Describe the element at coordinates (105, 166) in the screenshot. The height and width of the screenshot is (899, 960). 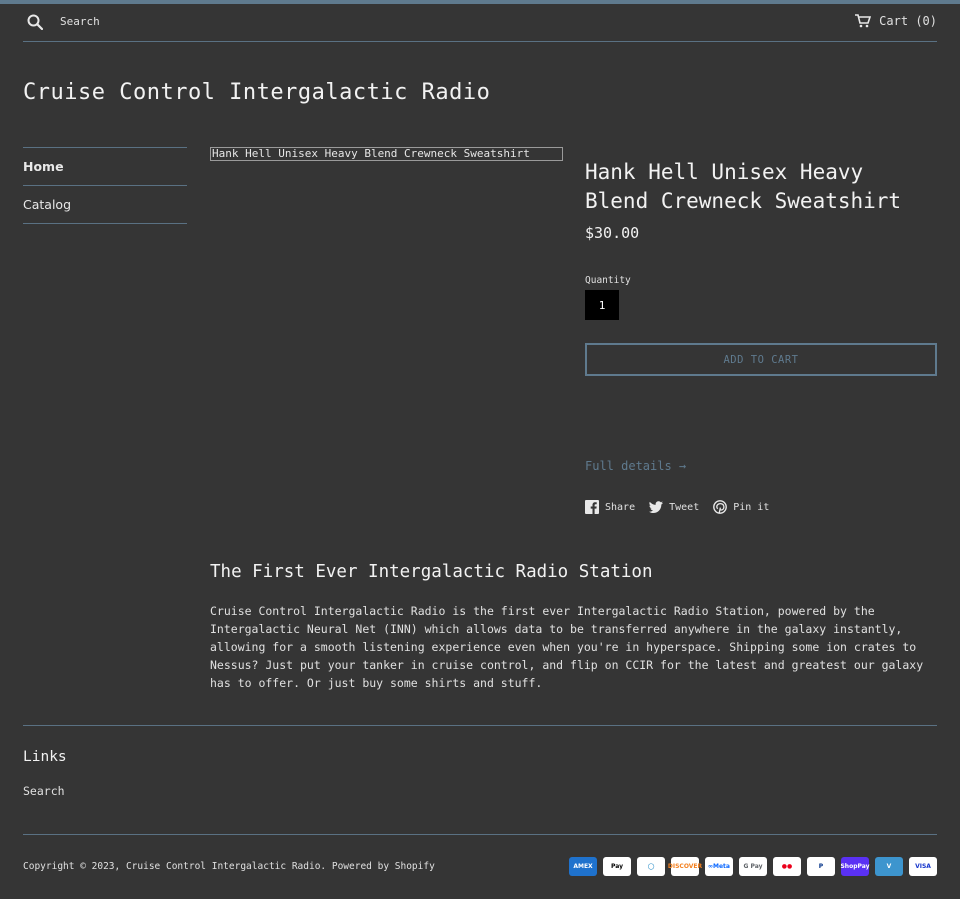
I see `sidebar-item-home: Home` at that location.